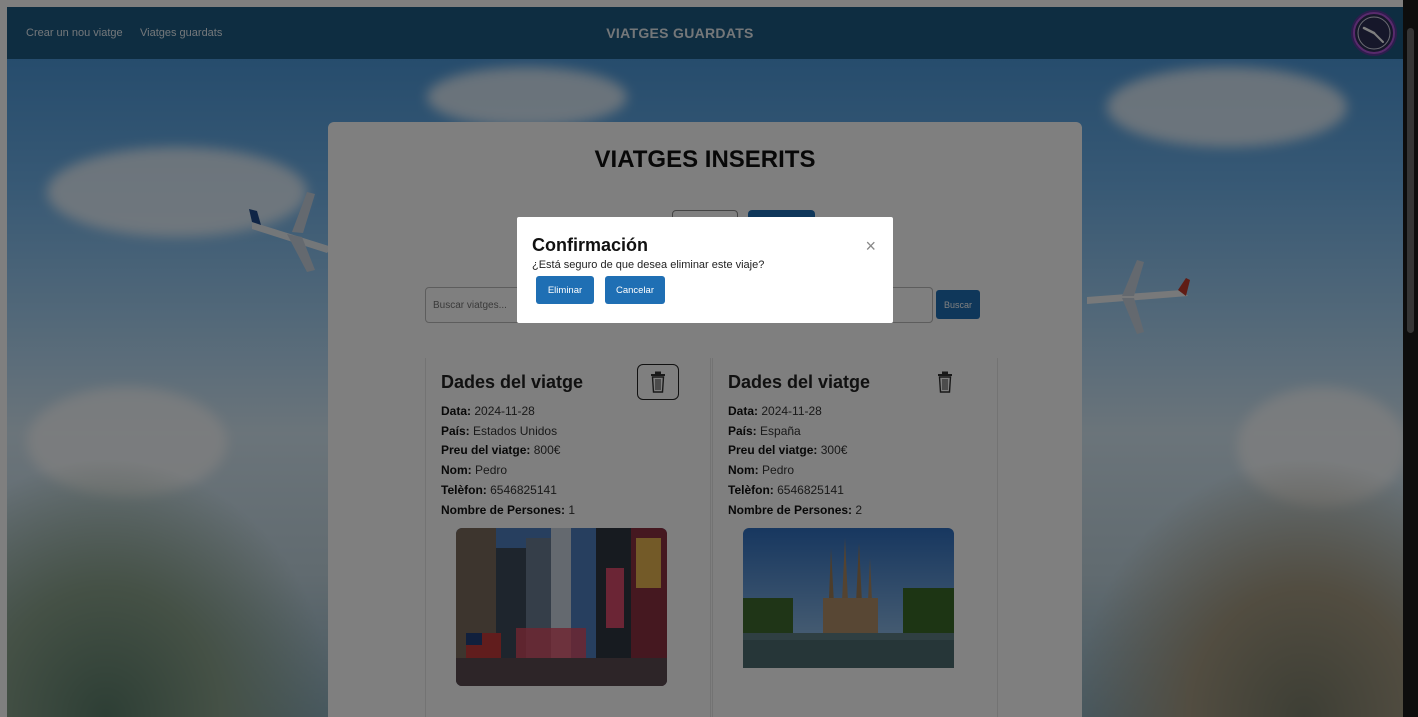  I want to click on modal-title: Confirmación, so click(590, 245).